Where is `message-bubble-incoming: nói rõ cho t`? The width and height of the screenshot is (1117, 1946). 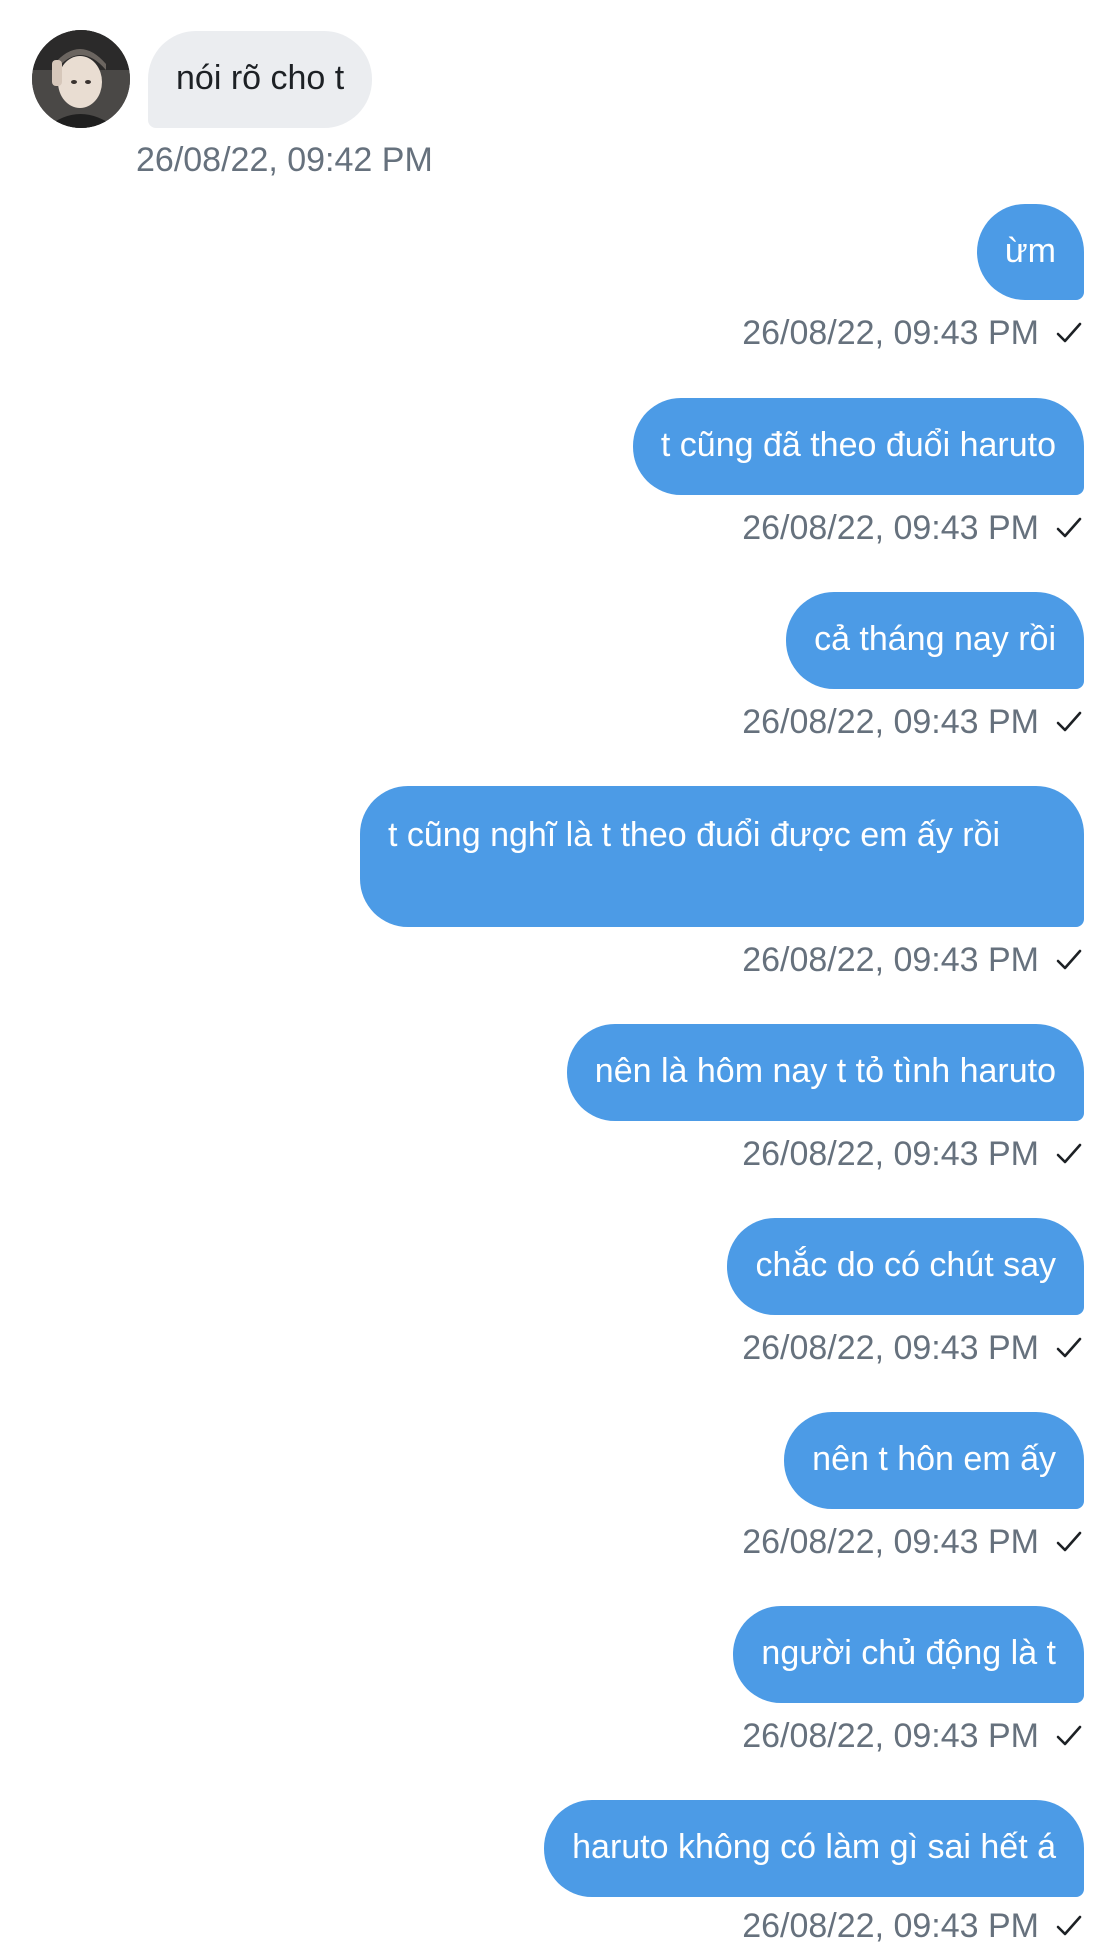
message-bubble-incoming: nói rõ cho t is located at coordinates (260, 79).